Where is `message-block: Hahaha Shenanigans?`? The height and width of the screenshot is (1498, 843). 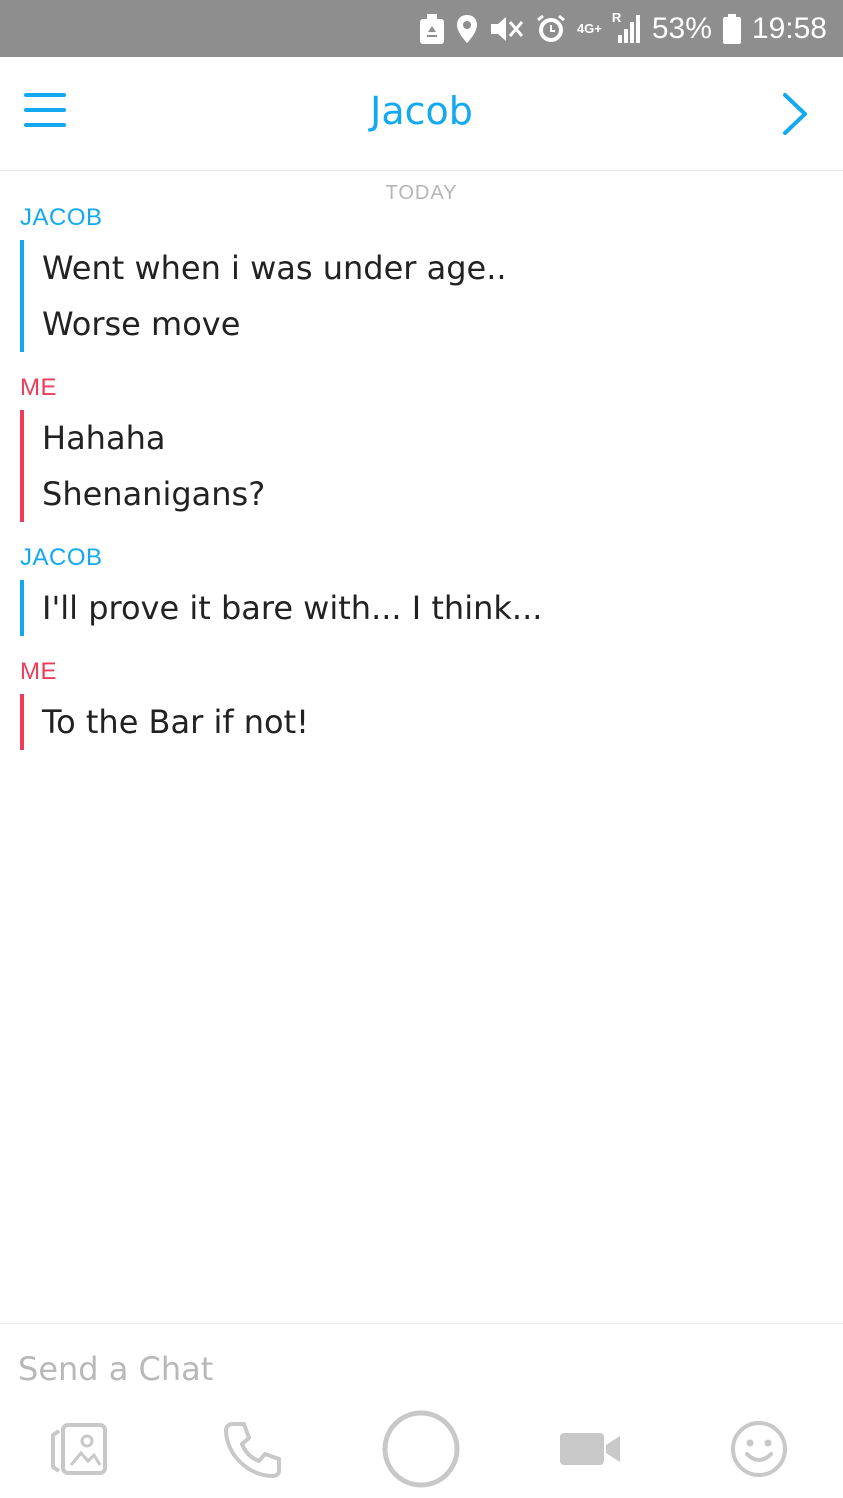 message-block: Hahaha Shenanigans? is located at coordinates (421, 466).